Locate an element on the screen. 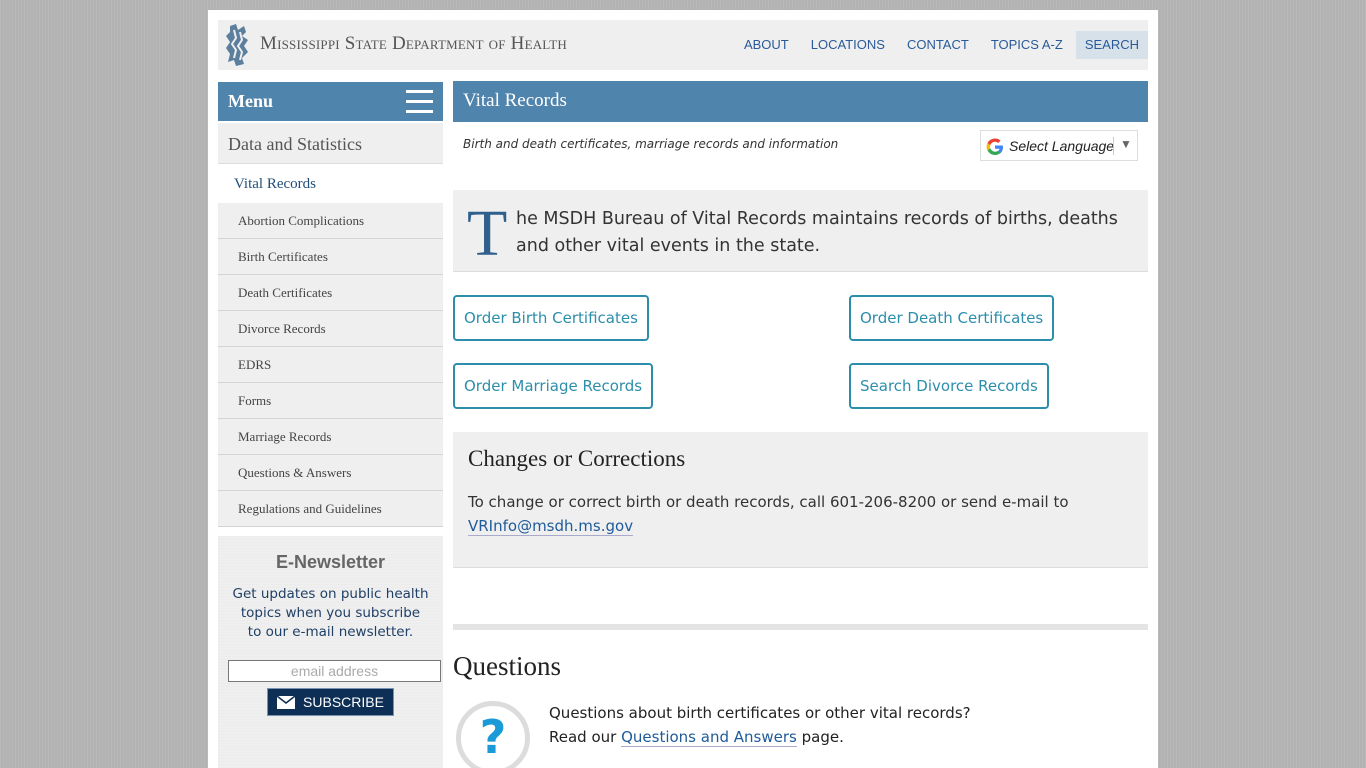 The image size is (1366, 768). order-marriage-button: Order Marriage Records is located at coordinates (553, 386).